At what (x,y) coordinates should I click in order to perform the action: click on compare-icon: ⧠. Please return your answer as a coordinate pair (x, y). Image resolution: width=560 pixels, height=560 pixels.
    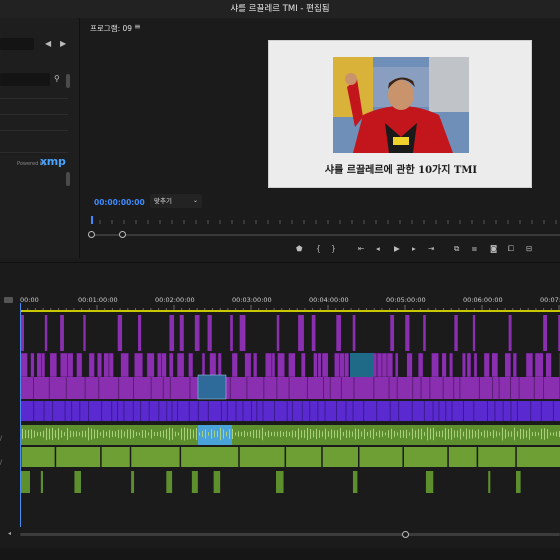
    Looking at the image, I should click on (511, 249).